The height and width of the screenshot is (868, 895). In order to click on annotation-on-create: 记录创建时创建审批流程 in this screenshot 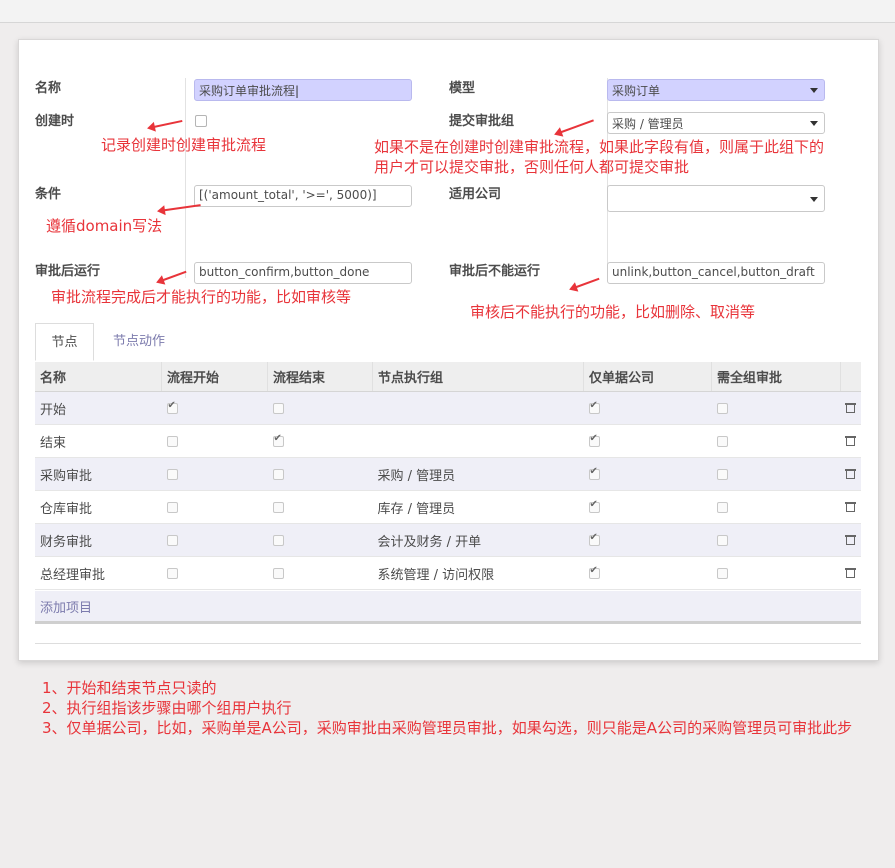, I will do `click(184, 145)`.